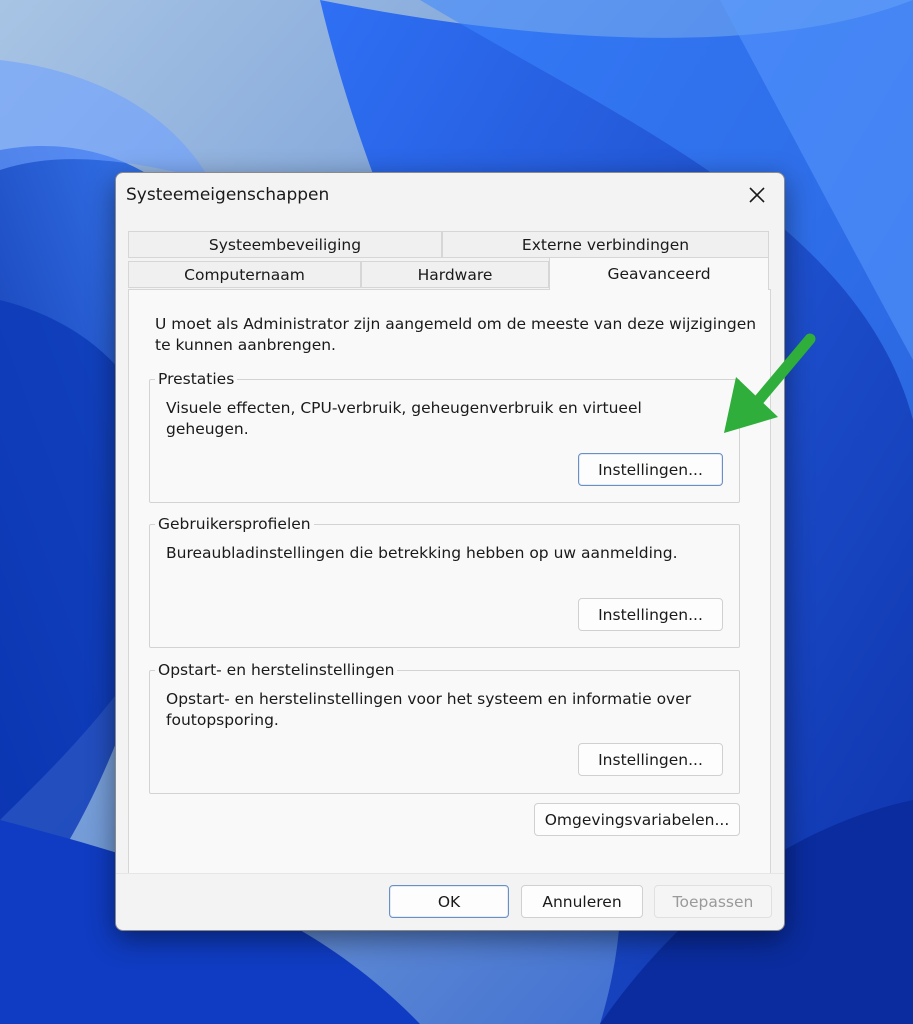  What do you see at coordinates (659, 273) in the screenshot?
I see `tab-geavanceerd: Geavanceerd` at bounding box center [659, 273].